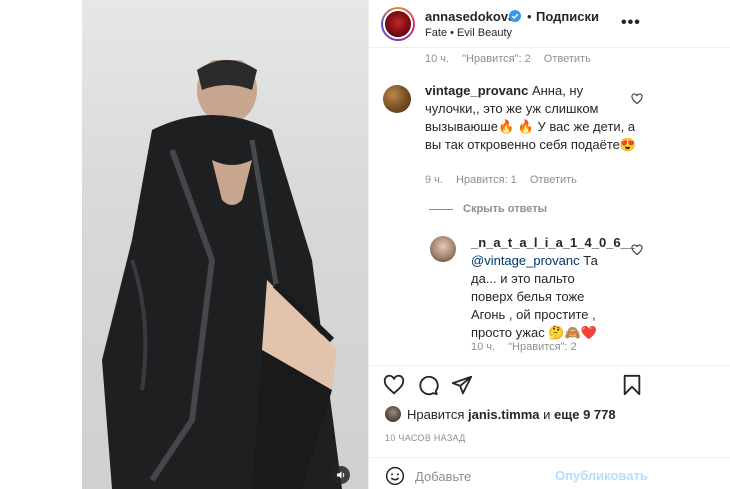  I want to click on bookmark-icon, so click(632, 385).